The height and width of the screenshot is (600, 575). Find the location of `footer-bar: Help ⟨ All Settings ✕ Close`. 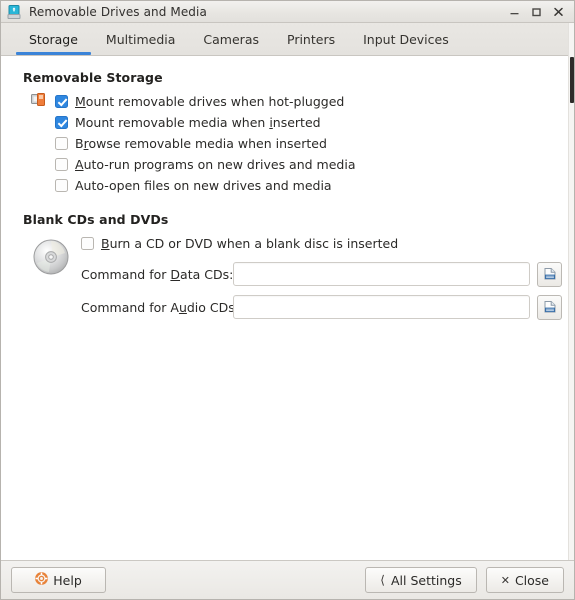

footer-bar: Help ⟨ All Settings ✕ Close is located at coordinates (287, 579).